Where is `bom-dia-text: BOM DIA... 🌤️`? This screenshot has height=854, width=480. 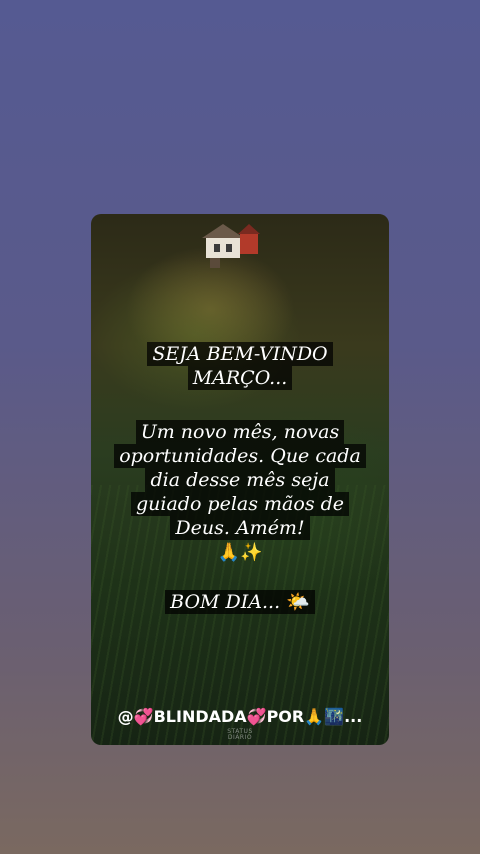 bom-dia-text: BOM DIA... 🌤️ is located at coordinates (240, 602).